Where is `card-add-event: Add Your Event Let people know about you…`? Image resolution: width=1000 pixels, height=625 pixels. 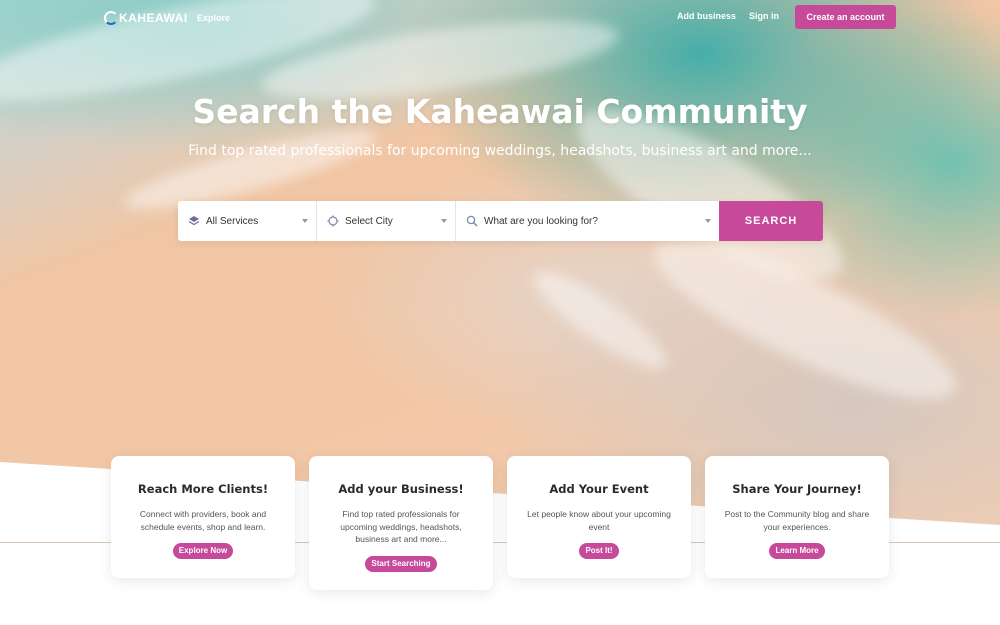 card-add-event: Add Your Event Let people know about you… is located at coordinates (599, 517).